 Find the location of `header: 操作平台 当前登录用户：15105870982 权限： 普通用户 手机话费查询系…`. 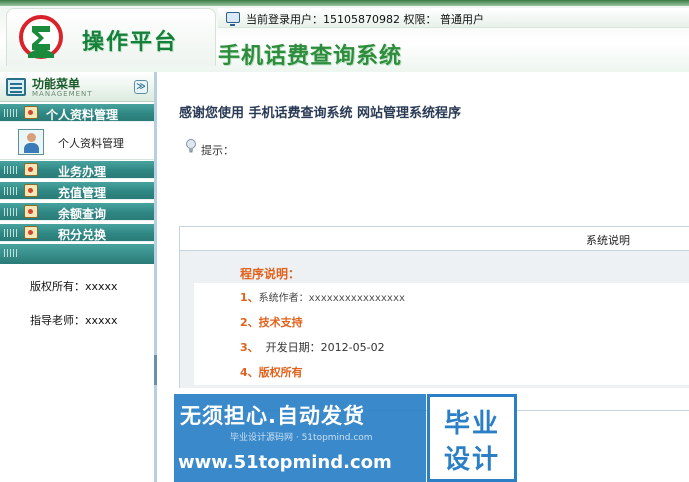

header: 操作平台 当前登录用户：15105870982 权限： 普通用户 手机话费查询系… is located at coordinates (344, 36).